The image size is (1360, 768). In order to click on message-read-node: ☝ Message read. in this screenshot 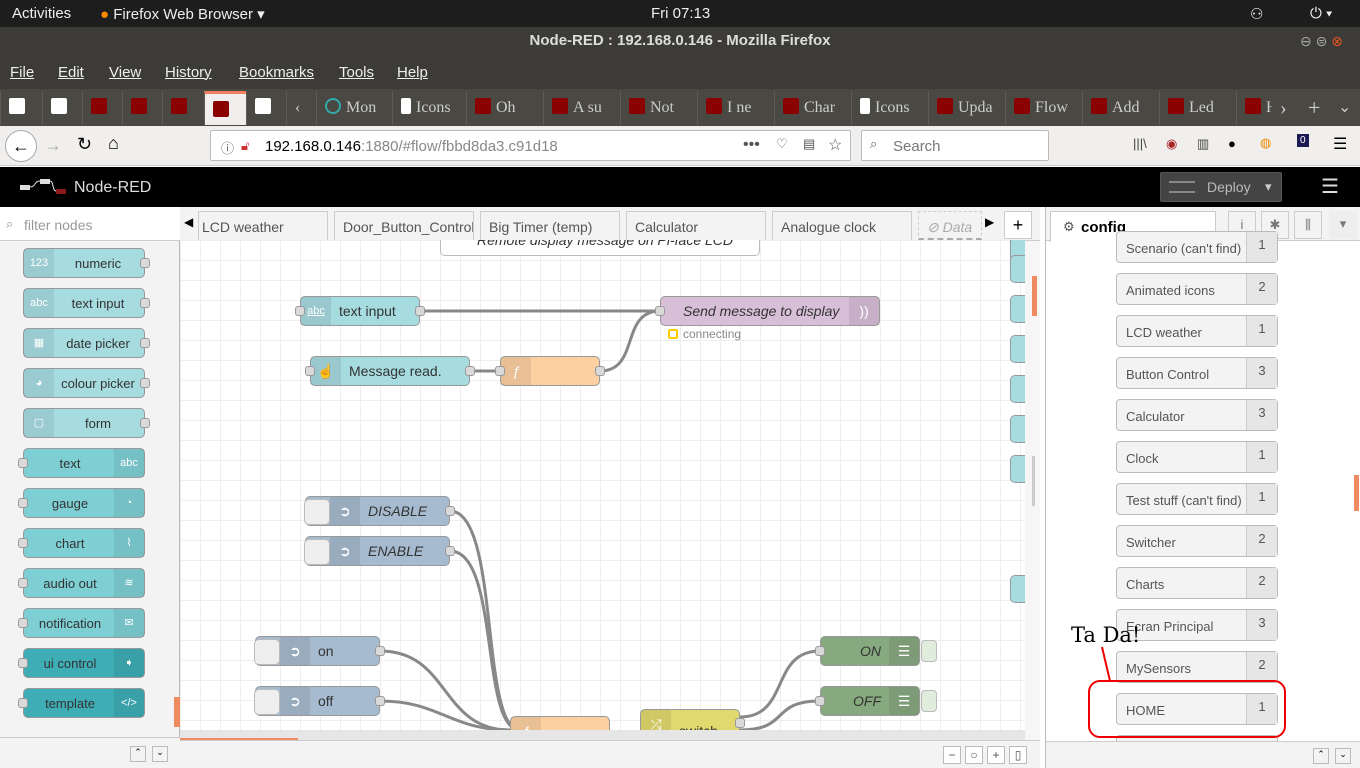, I will do `click(390, 371)`.